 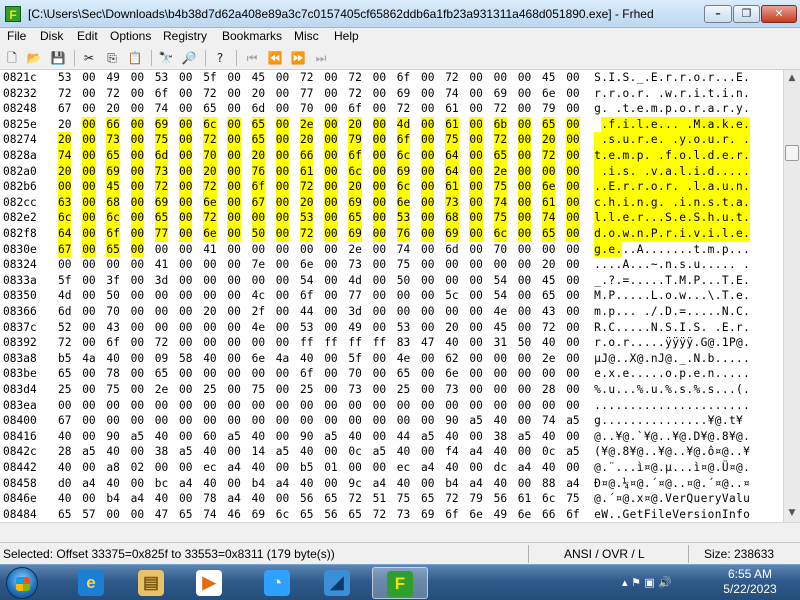 What do you see at coordinates (403, 218) in the screenshot?
I see `hex-byte: 53` at bounding box center [403, 218].